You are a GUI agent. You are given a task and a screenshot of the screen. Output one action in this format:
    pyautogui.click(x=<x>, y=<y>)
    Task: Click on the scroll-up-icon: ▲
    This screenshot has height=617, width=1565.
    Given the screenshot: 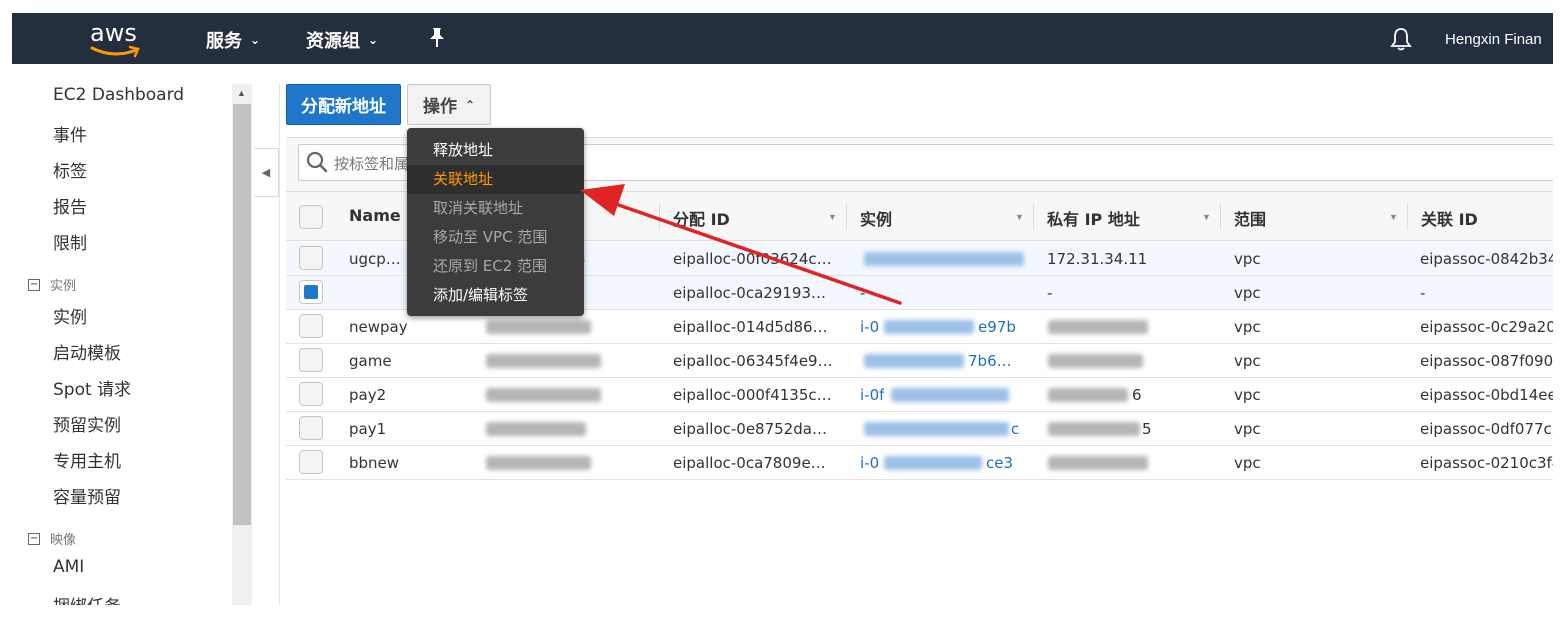 What is the action you would take?
    pyautogui.click(x=241, y=93)
    